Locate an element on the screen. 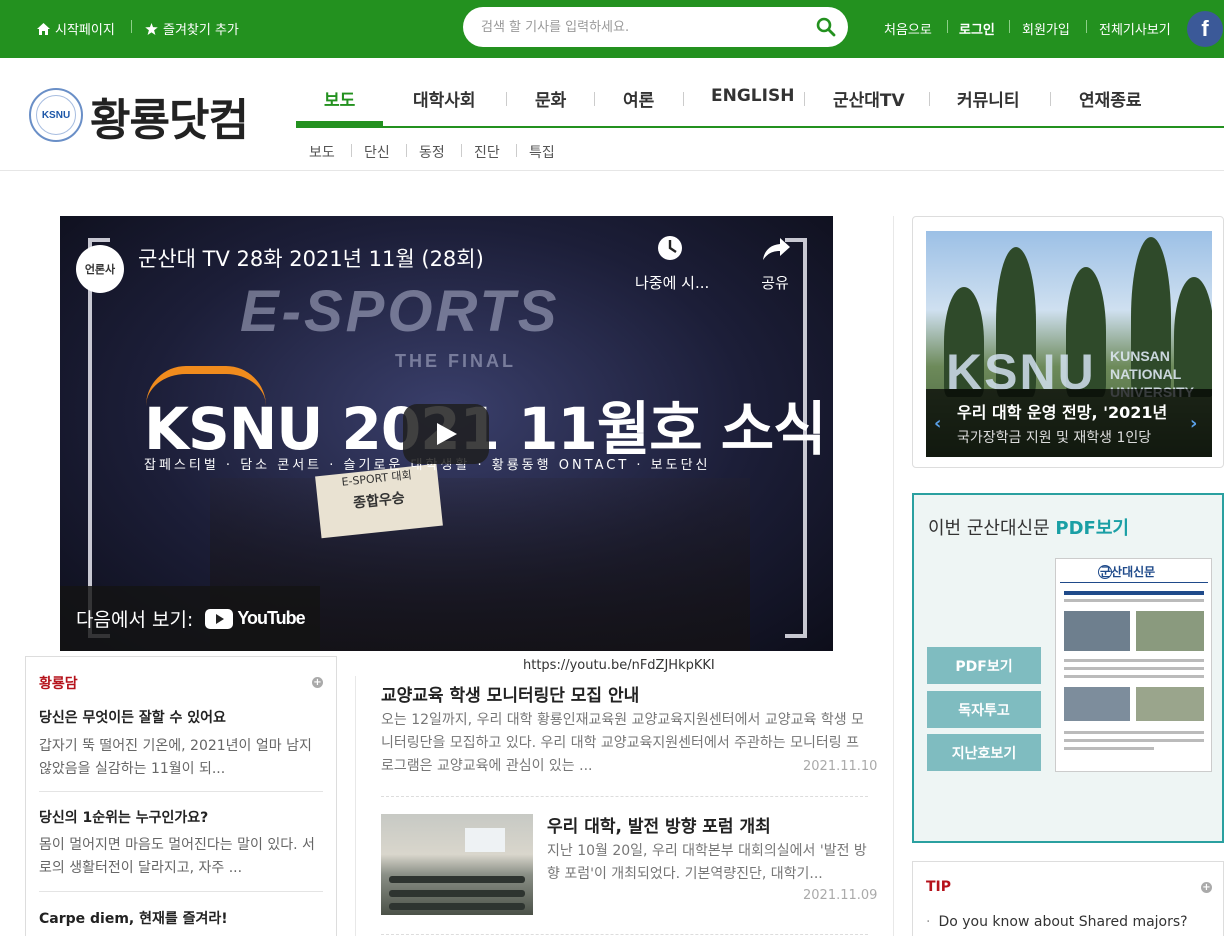  nav-item-ended-series: 연재종료 is located at coordinates (1110, 98).